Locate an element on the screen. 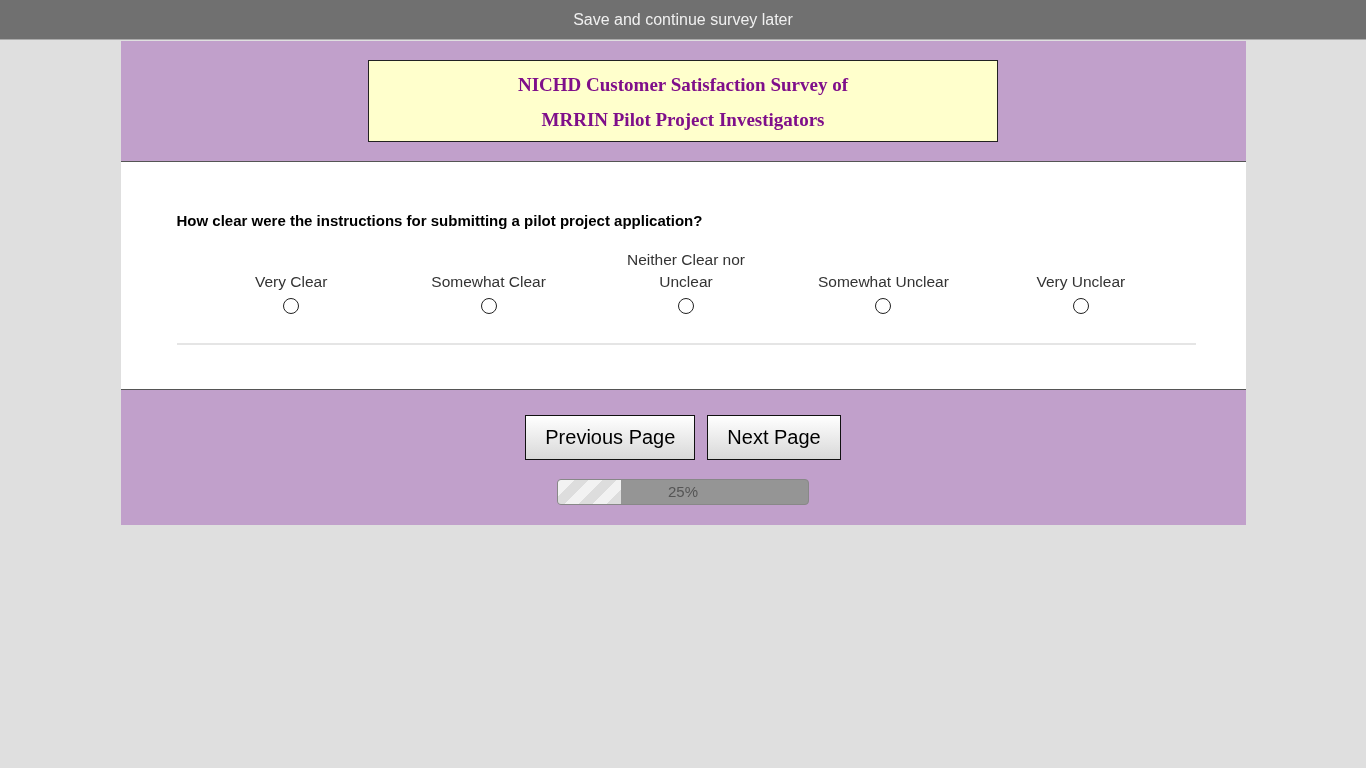 The image size is (1366, 768). option-label: Neither Clear nor Unclear is located at coordinates (686, 271).